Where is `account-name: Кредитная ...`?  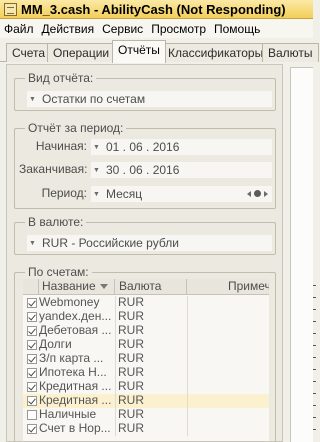 account-name: Кредитная ... is located at coordinates (75, 400).